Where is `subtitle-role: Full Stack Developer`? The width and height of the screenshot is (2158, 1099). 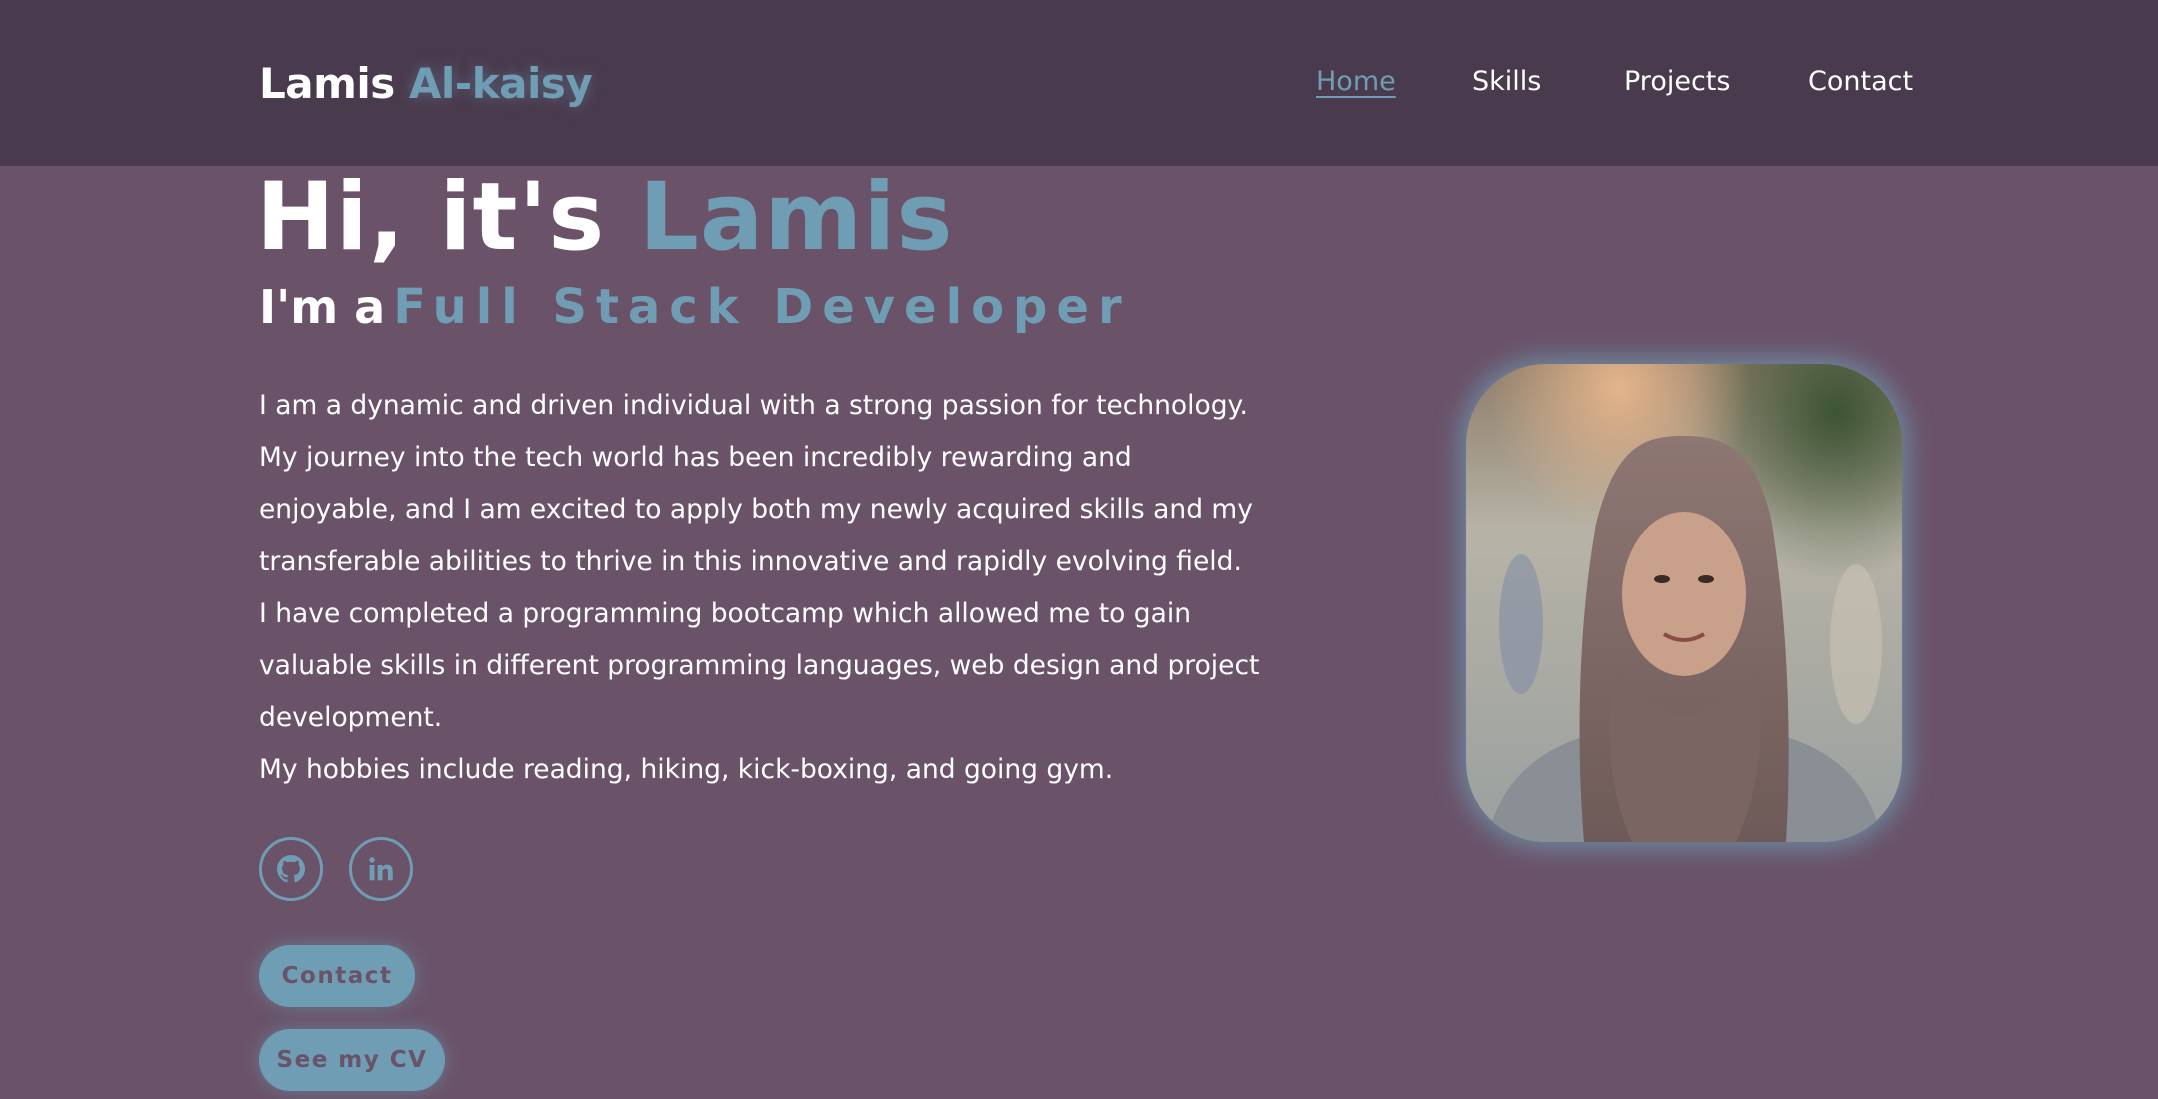
subtitle-role: Full Stack Developer is located at coordinates (762, 307).